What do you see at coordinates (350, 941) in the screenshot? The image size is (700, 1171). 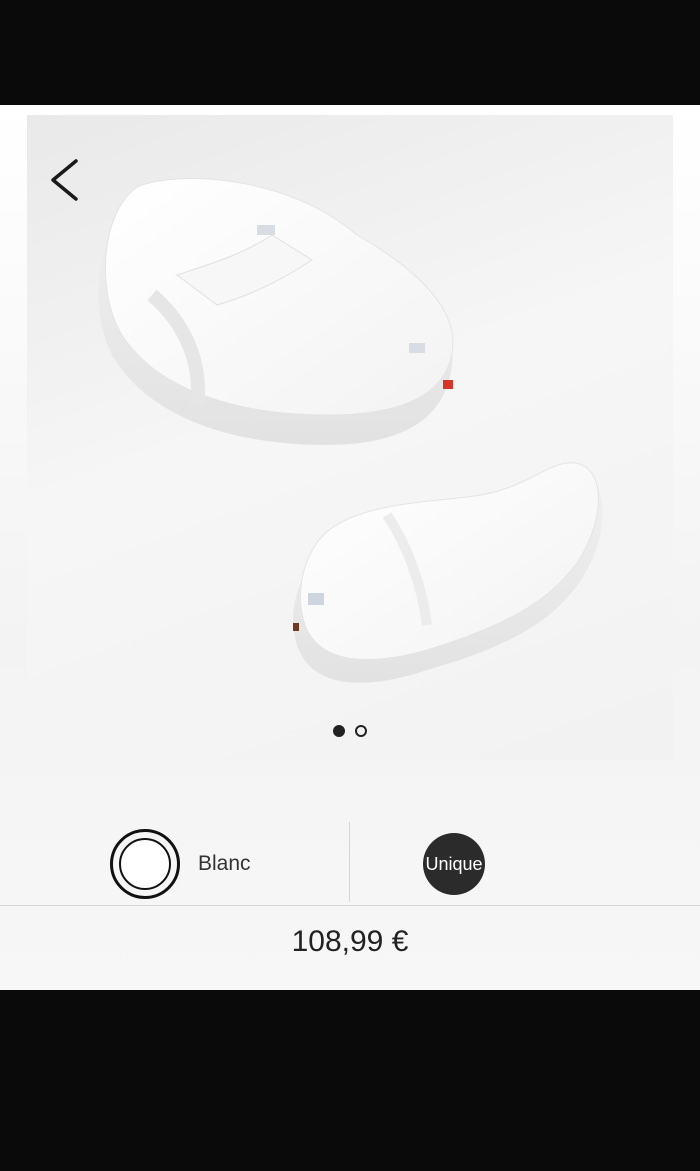 I see `product-price: 108,99 €` at bounding box center [350, 941].